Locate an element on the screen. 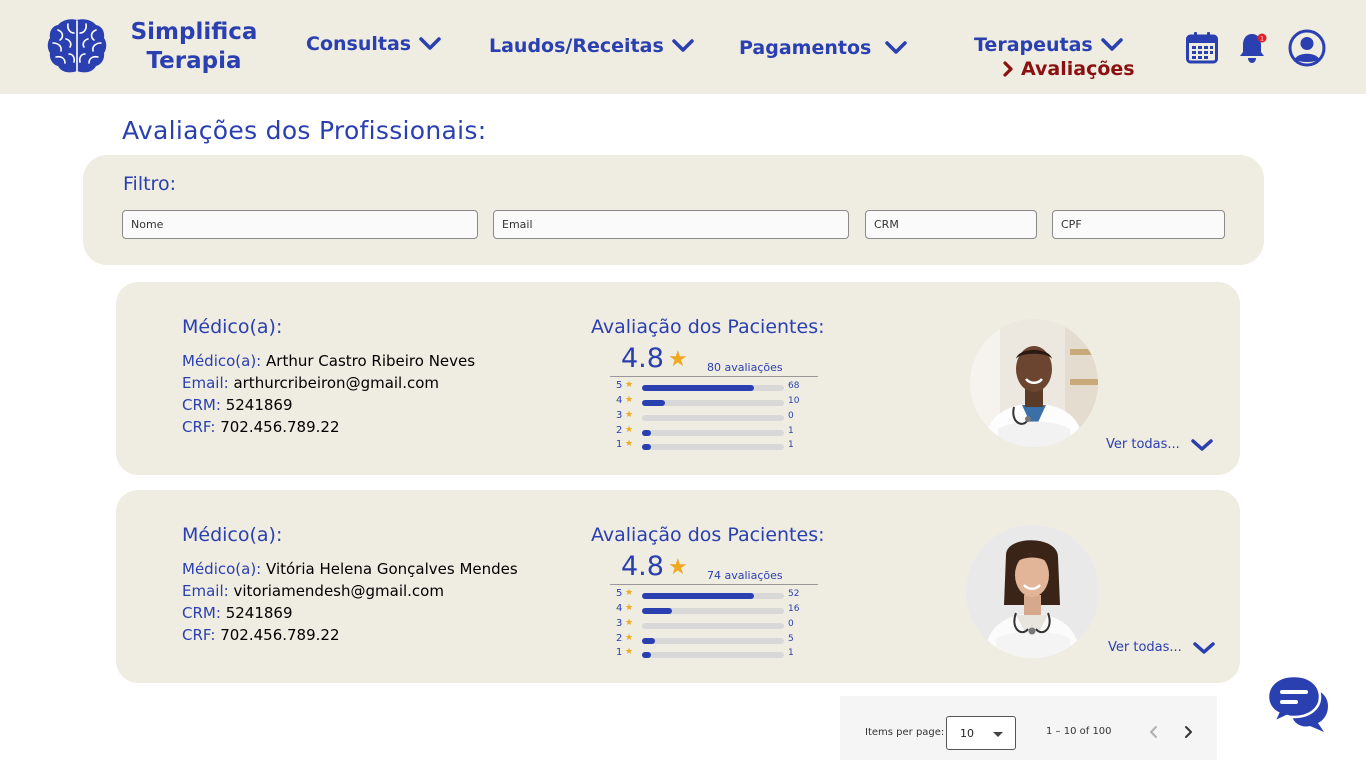 The image size is (1366, 768). filter-crm-input is located at coordinates (951, 224).